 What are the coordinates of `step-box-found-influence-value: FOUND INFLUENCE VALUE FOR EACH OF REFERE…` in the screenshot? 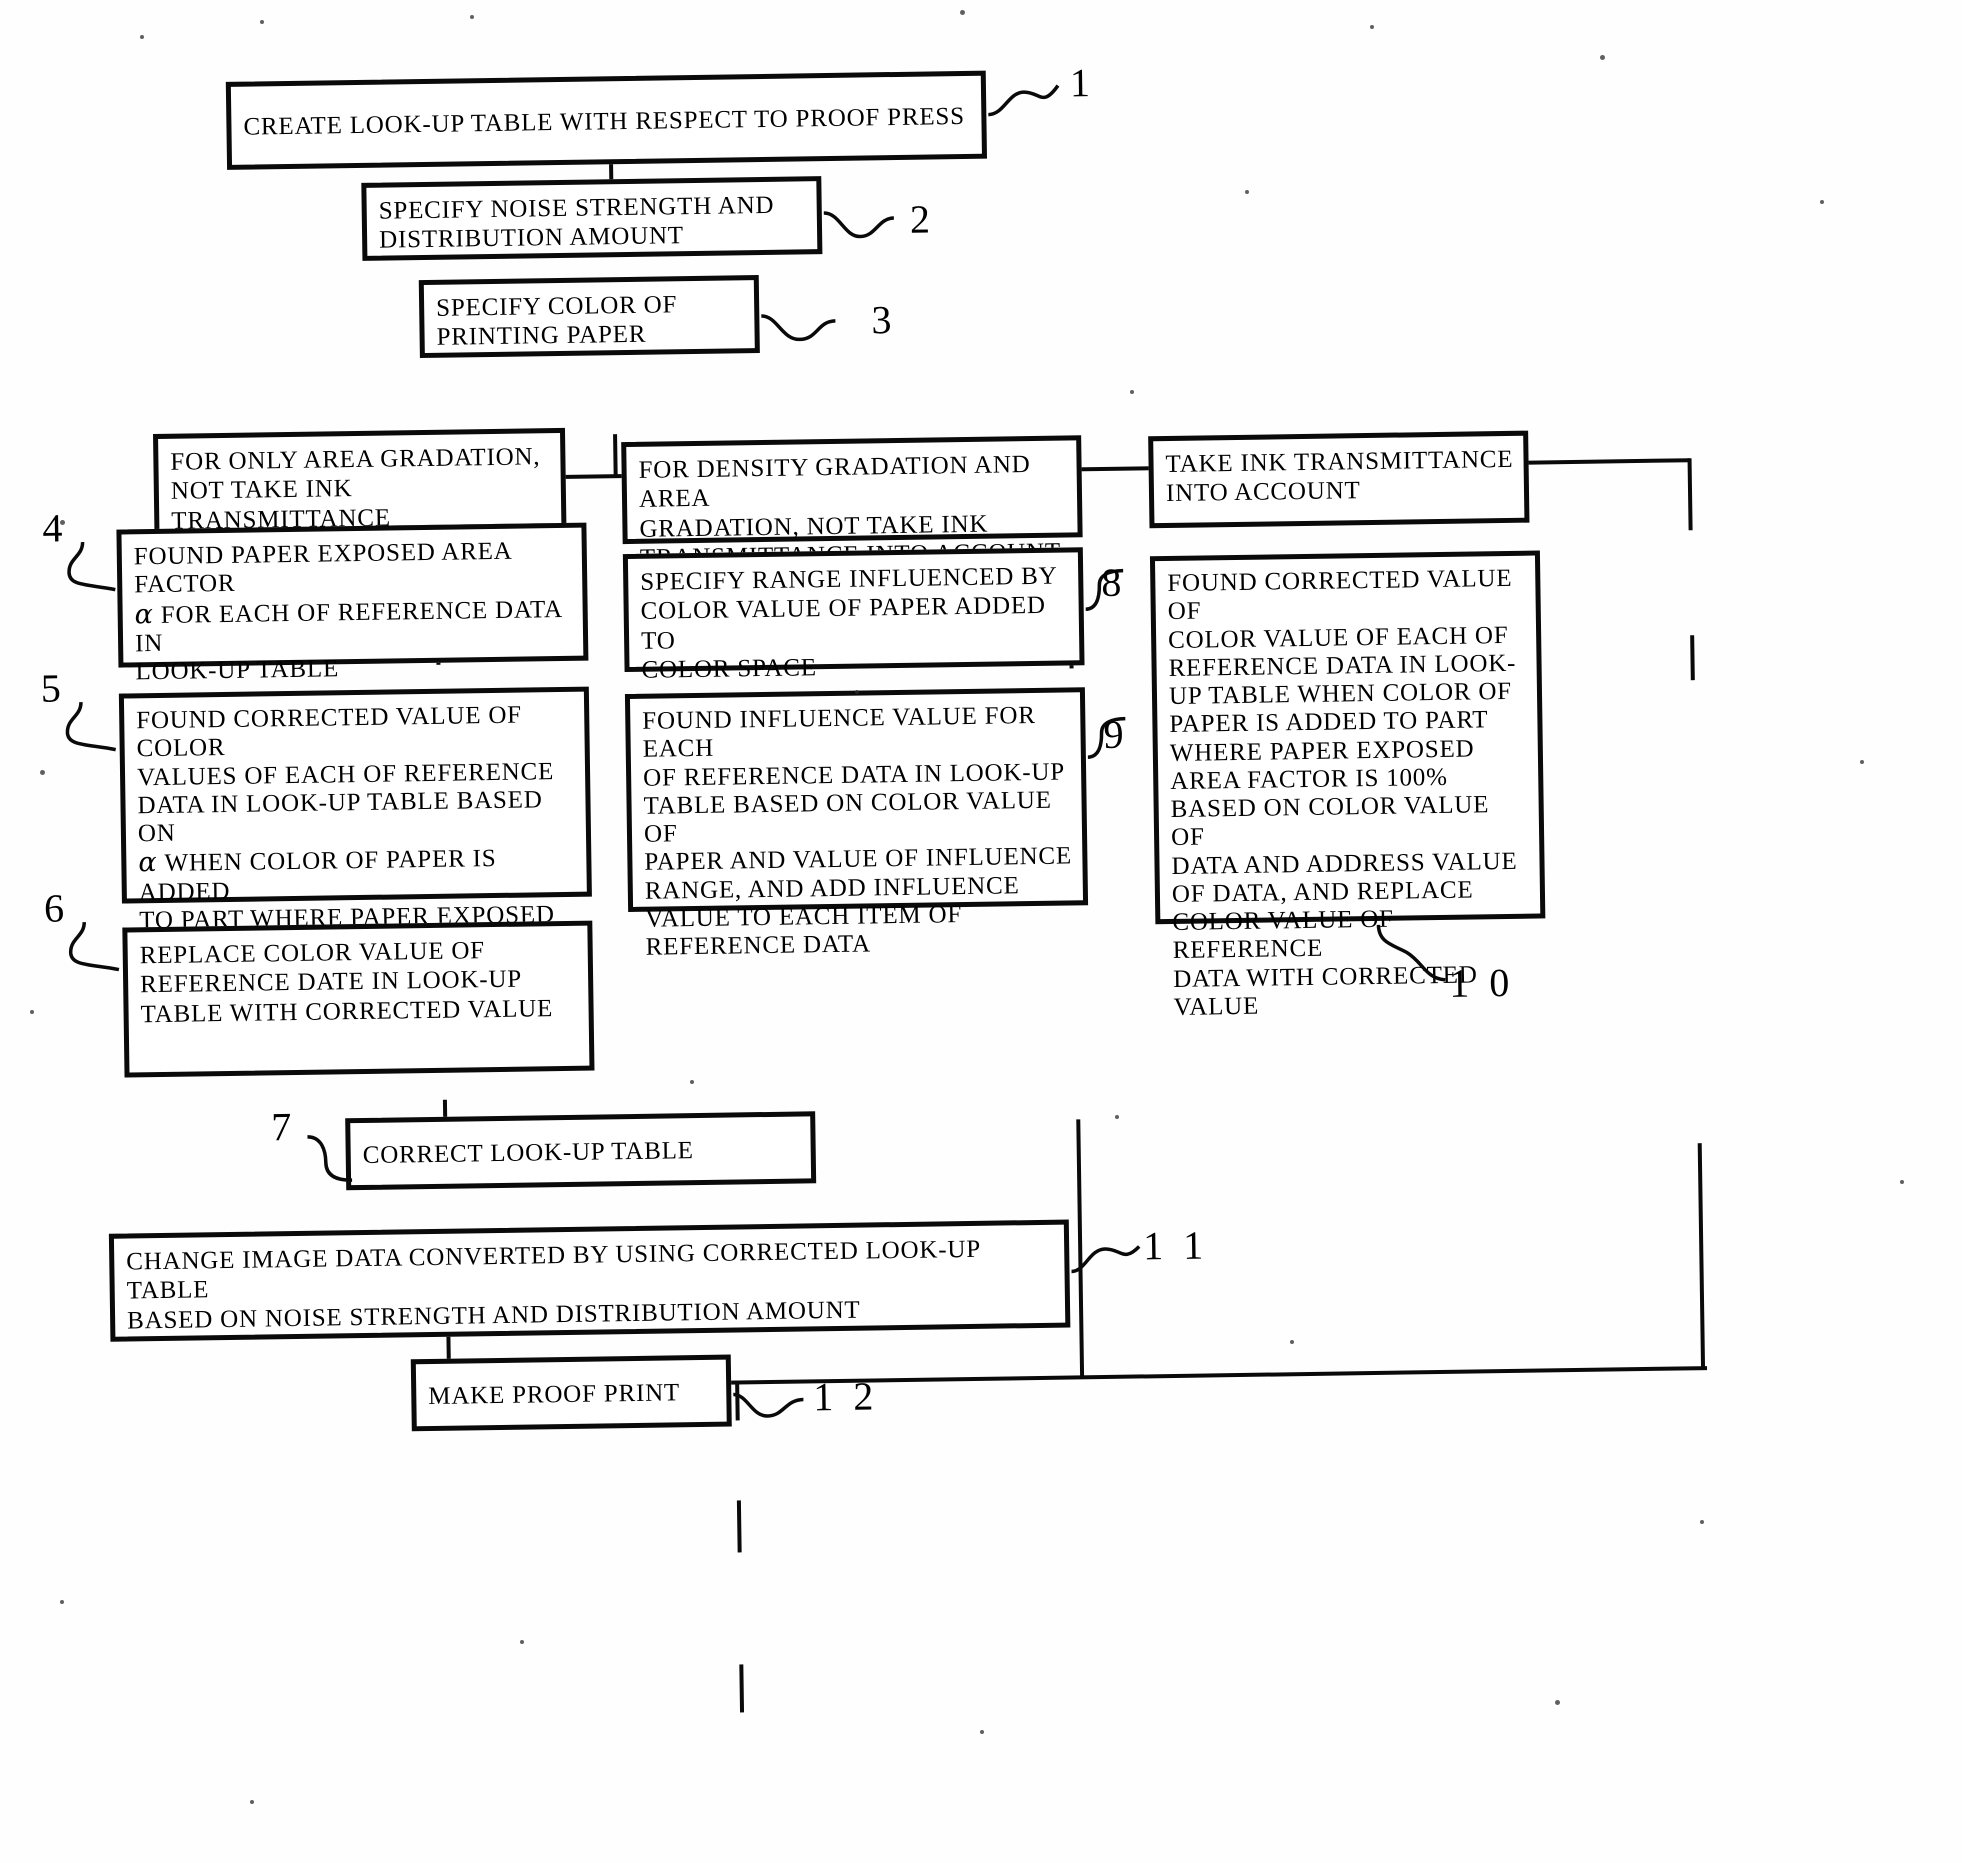 It's located at (856, 824).